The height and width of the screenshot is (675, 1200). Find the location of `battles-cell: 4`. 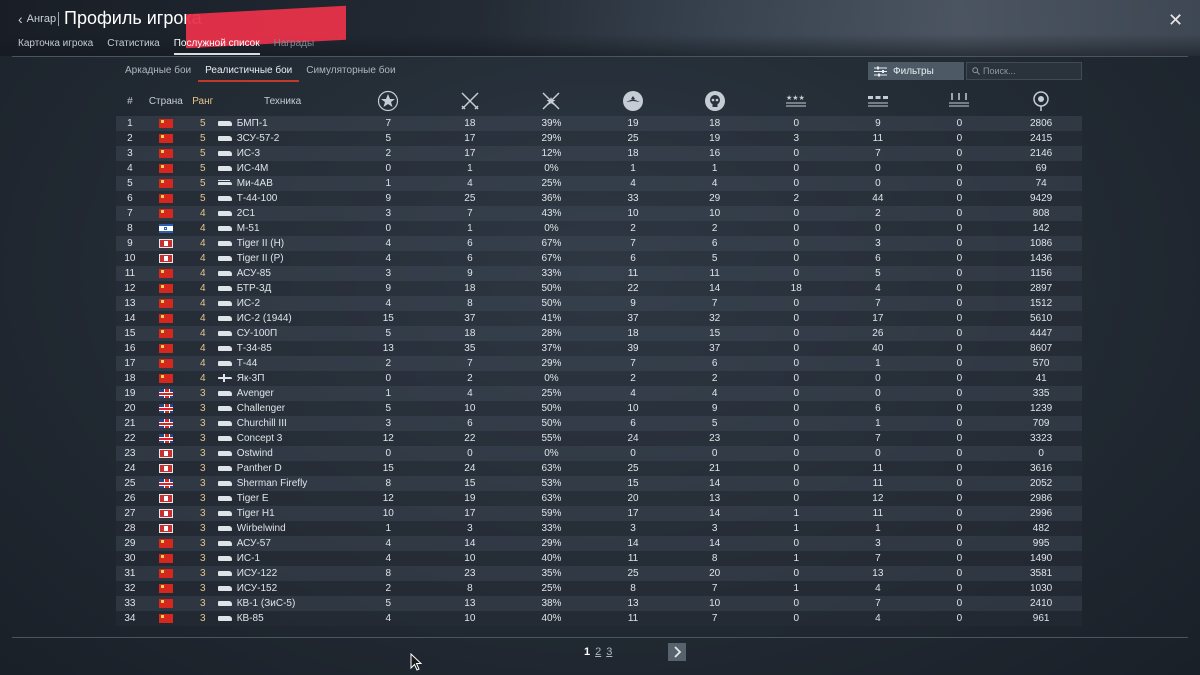

battles-cell: 4 is located at coordinates (388, 618).